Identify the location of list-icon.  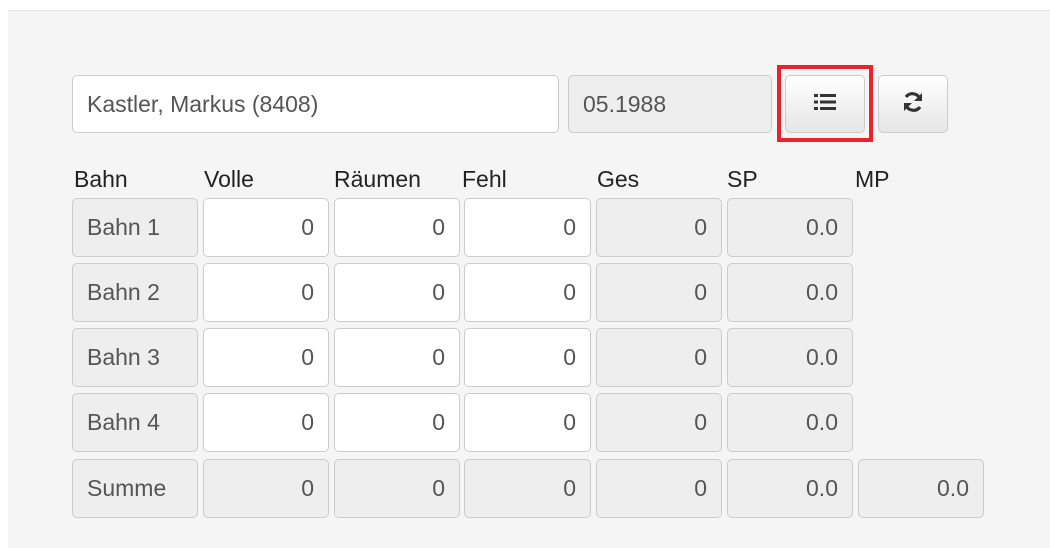
(825, 104).